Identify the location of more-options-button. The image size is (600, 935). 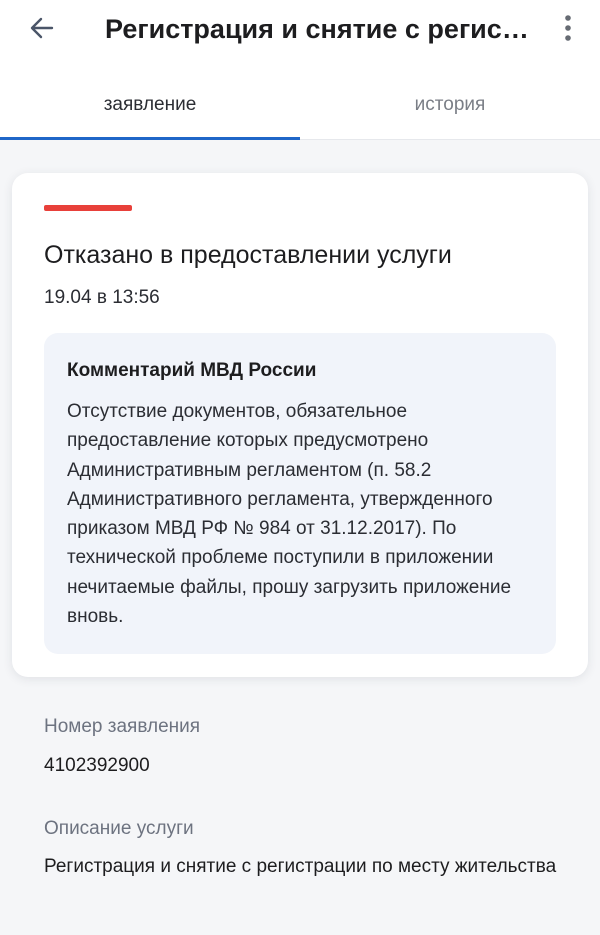
(568, 28).